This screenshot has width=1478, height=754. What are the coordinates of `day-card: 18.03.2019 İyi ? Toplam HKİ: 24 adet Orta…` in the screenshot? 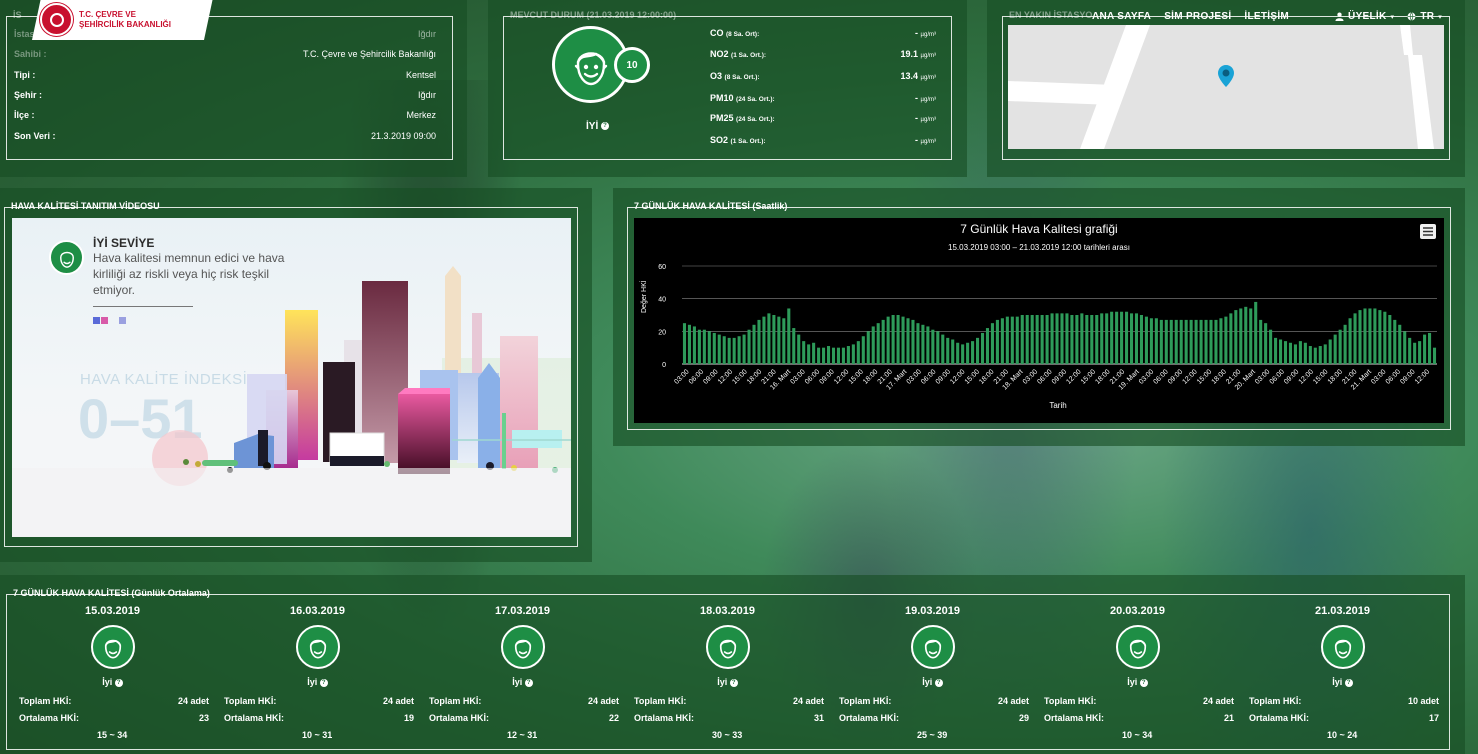 It's located at (727, 672).